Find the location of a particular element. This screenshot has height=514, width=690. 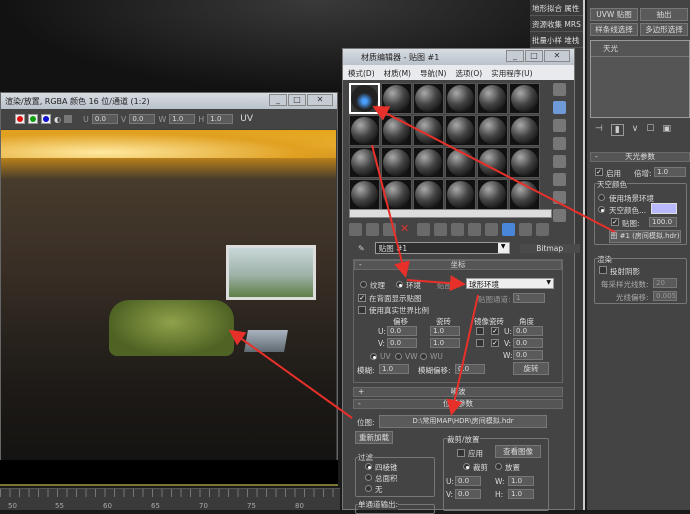

map-checkbox: ✓ is located at coordinates (615, 222).